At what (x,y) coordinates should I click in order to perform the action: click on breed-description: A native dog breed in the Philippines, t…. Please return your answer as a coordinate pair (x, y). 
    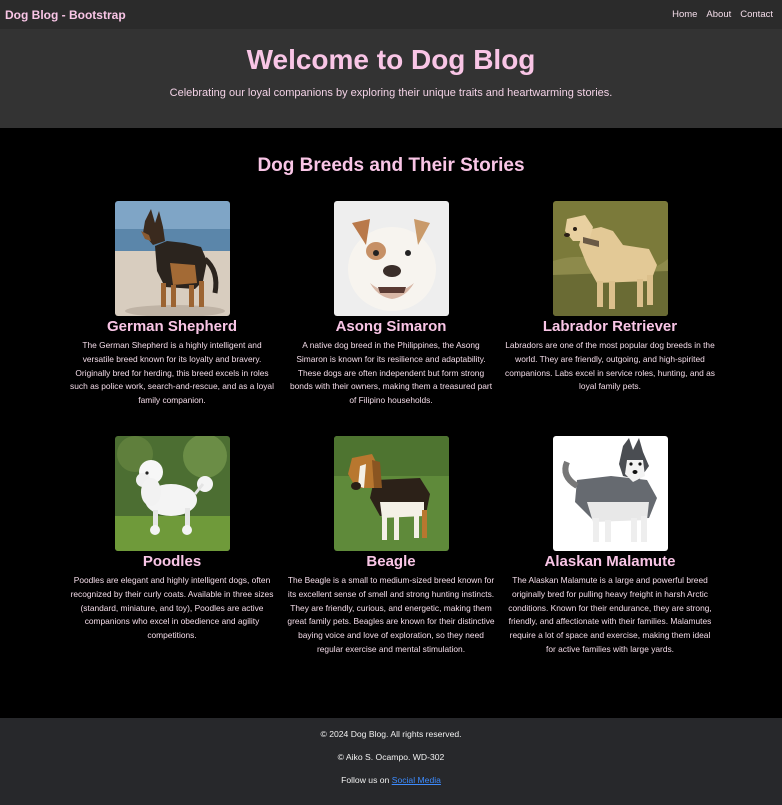
    Looking at the image, I should click on (391, 373).